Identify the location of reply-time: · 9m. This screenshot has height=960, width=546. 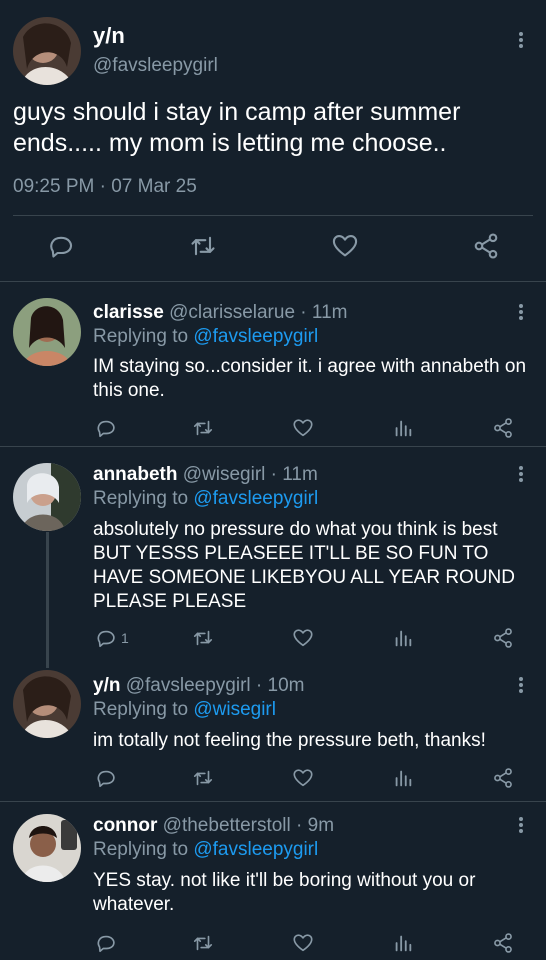
(312, 825).